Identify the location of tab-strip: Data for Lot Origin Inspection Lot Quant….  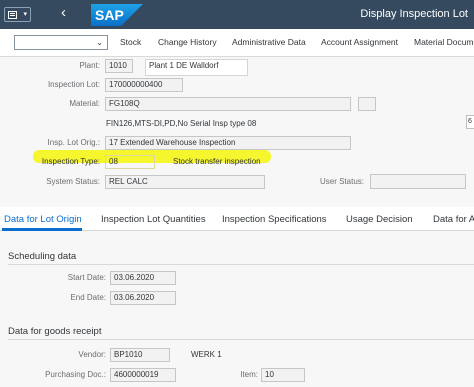
(237, 219).